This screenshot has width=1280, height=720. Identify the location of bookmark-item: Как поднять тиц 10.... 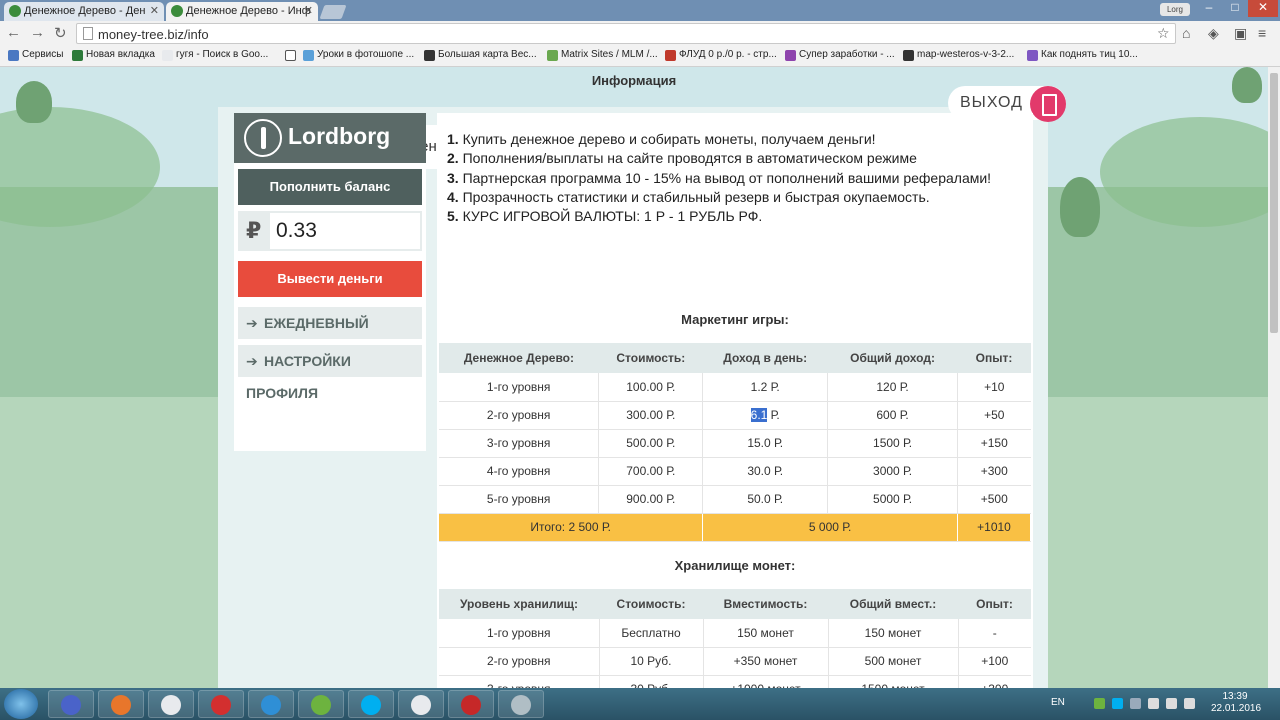
(1082, 55).